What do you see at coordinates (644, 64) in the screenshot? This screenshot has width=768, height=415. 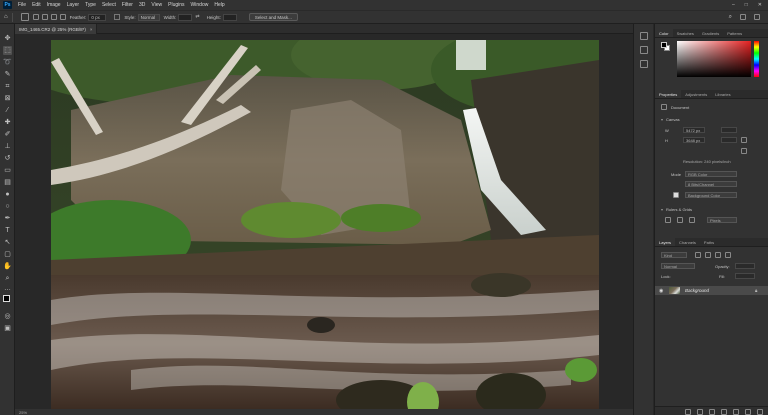 I see `adjustments-panel-icon` at bounding box center [644, 64].